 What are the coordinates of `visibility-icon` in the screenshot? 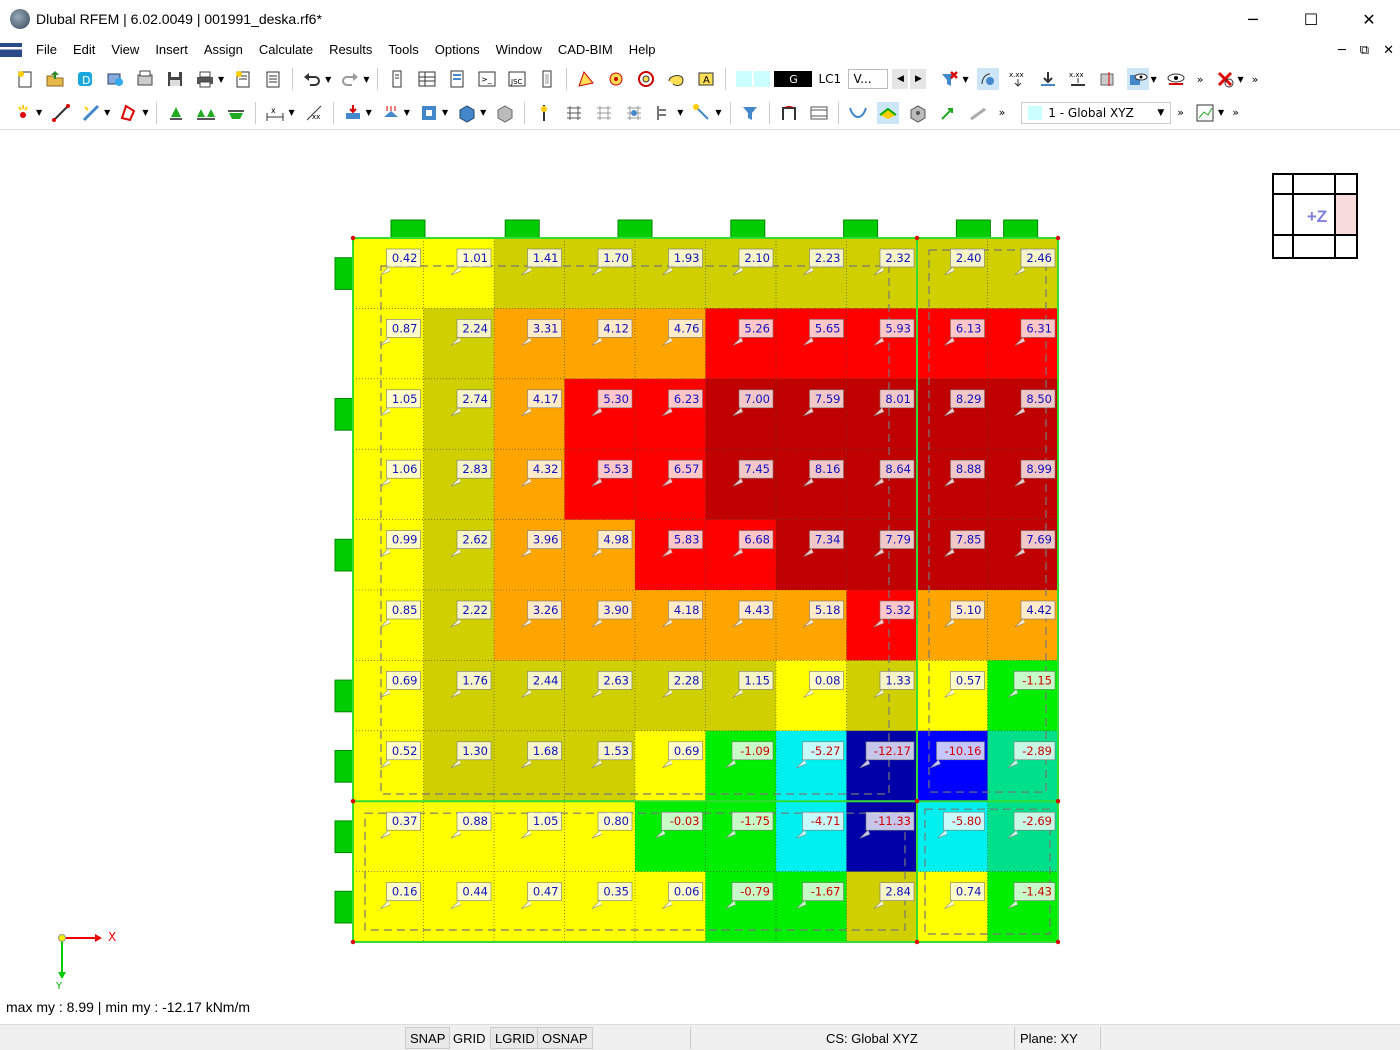 It's located at (1176, 79).